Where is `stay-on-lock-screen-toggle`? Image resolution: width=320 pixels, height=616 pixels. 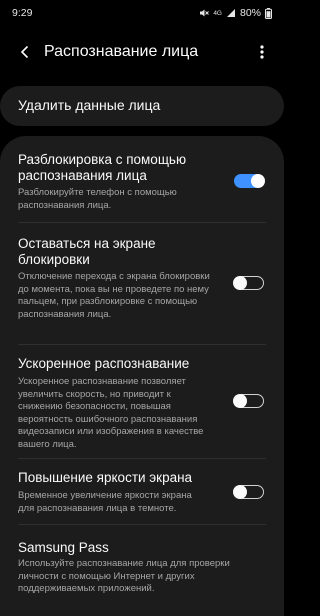 stay-on-lock-screen-toggle is located at coordinates (248, 283).